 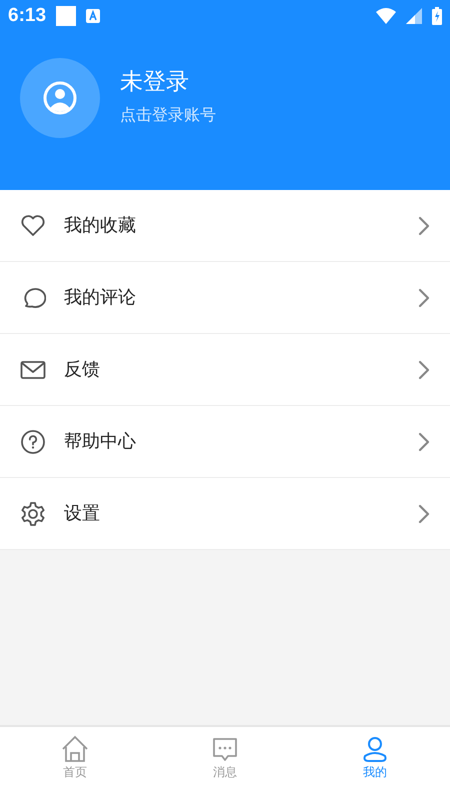 What do you see at coordinates (225, 226) in the screenshot?
I see `menu-item: 我的收藏` at bounding box center [225, 226].